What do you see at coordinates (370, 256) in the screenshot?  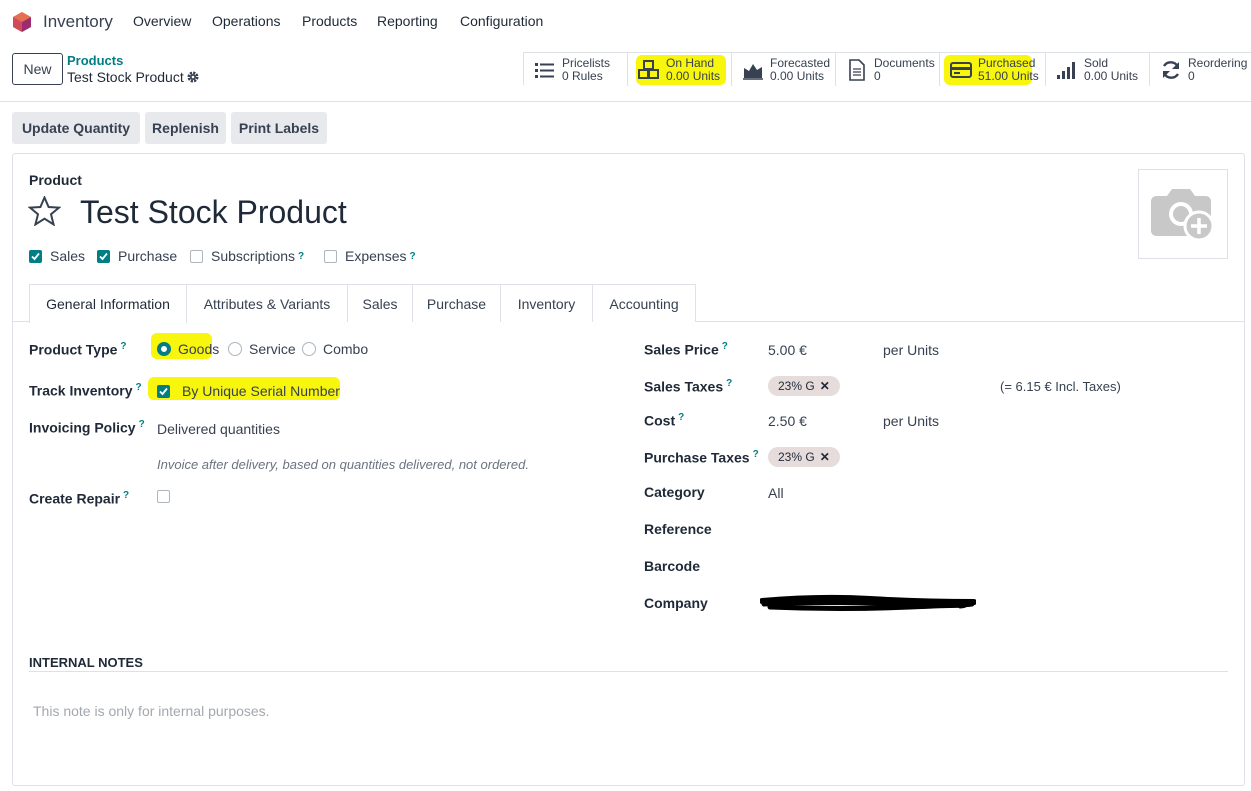 I see `expenses-checkbox: Expenses?` at bounding box center [370, 256].